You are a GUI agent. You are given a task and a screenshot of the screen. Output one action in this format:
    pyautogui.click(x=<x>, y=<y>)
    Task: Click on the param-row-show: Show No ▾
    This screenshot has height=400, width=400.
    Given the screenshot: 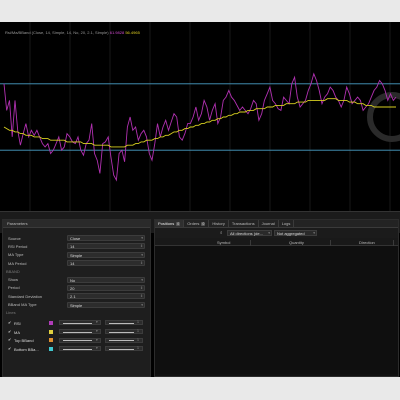 What is the action you would take?
    pyautogui.click(x=76, y=279)
    